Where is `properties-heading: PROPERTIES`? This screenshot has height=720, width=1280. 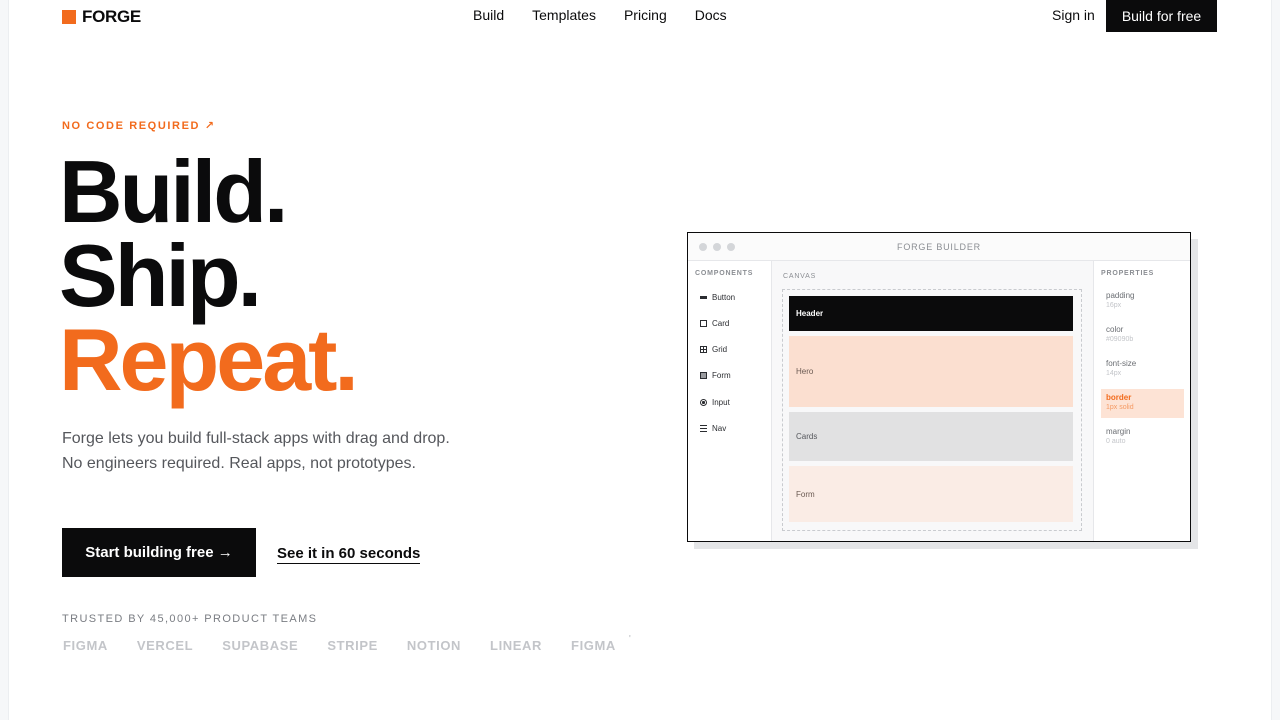 properties-heading: PROPERTIES is located at coordinates (1128, 273).